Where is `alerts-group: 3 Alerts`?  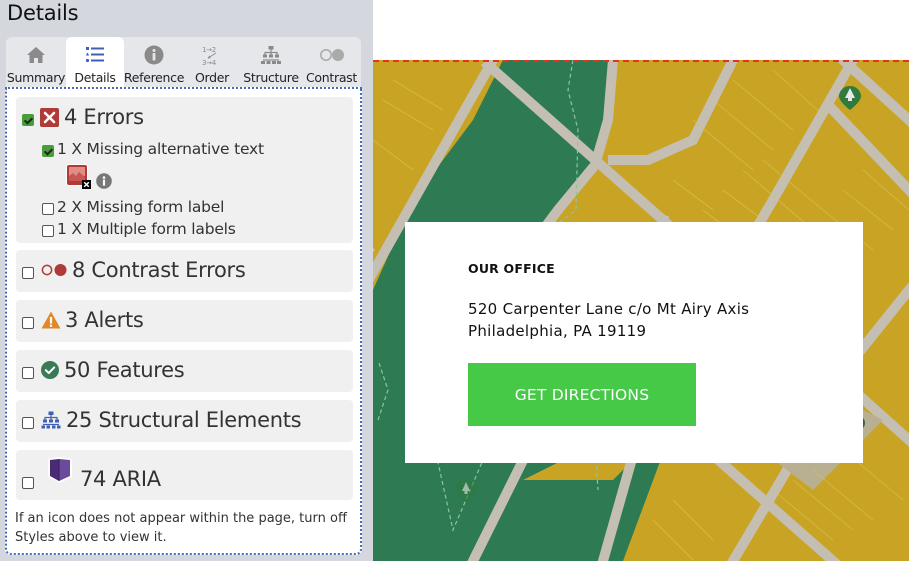 alerts-group: 3 Alerts is located at coordinates (184, 321).